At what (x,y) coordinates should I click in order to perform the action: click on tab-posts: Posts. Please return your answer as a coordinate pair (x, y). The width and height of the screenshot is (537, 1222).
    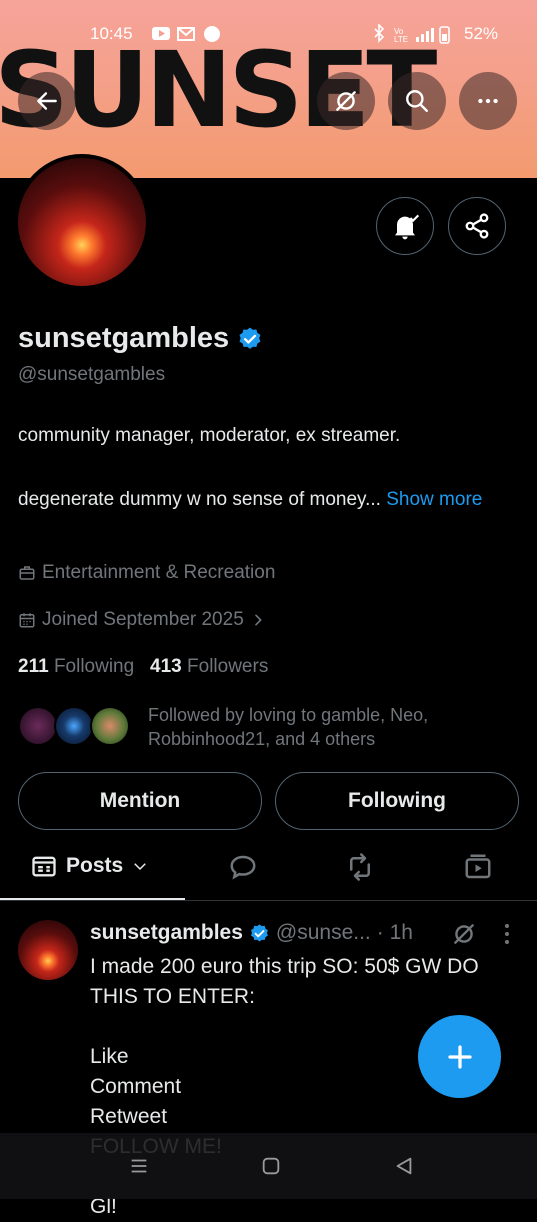
    Looking at the image, I should click on (89, 866).